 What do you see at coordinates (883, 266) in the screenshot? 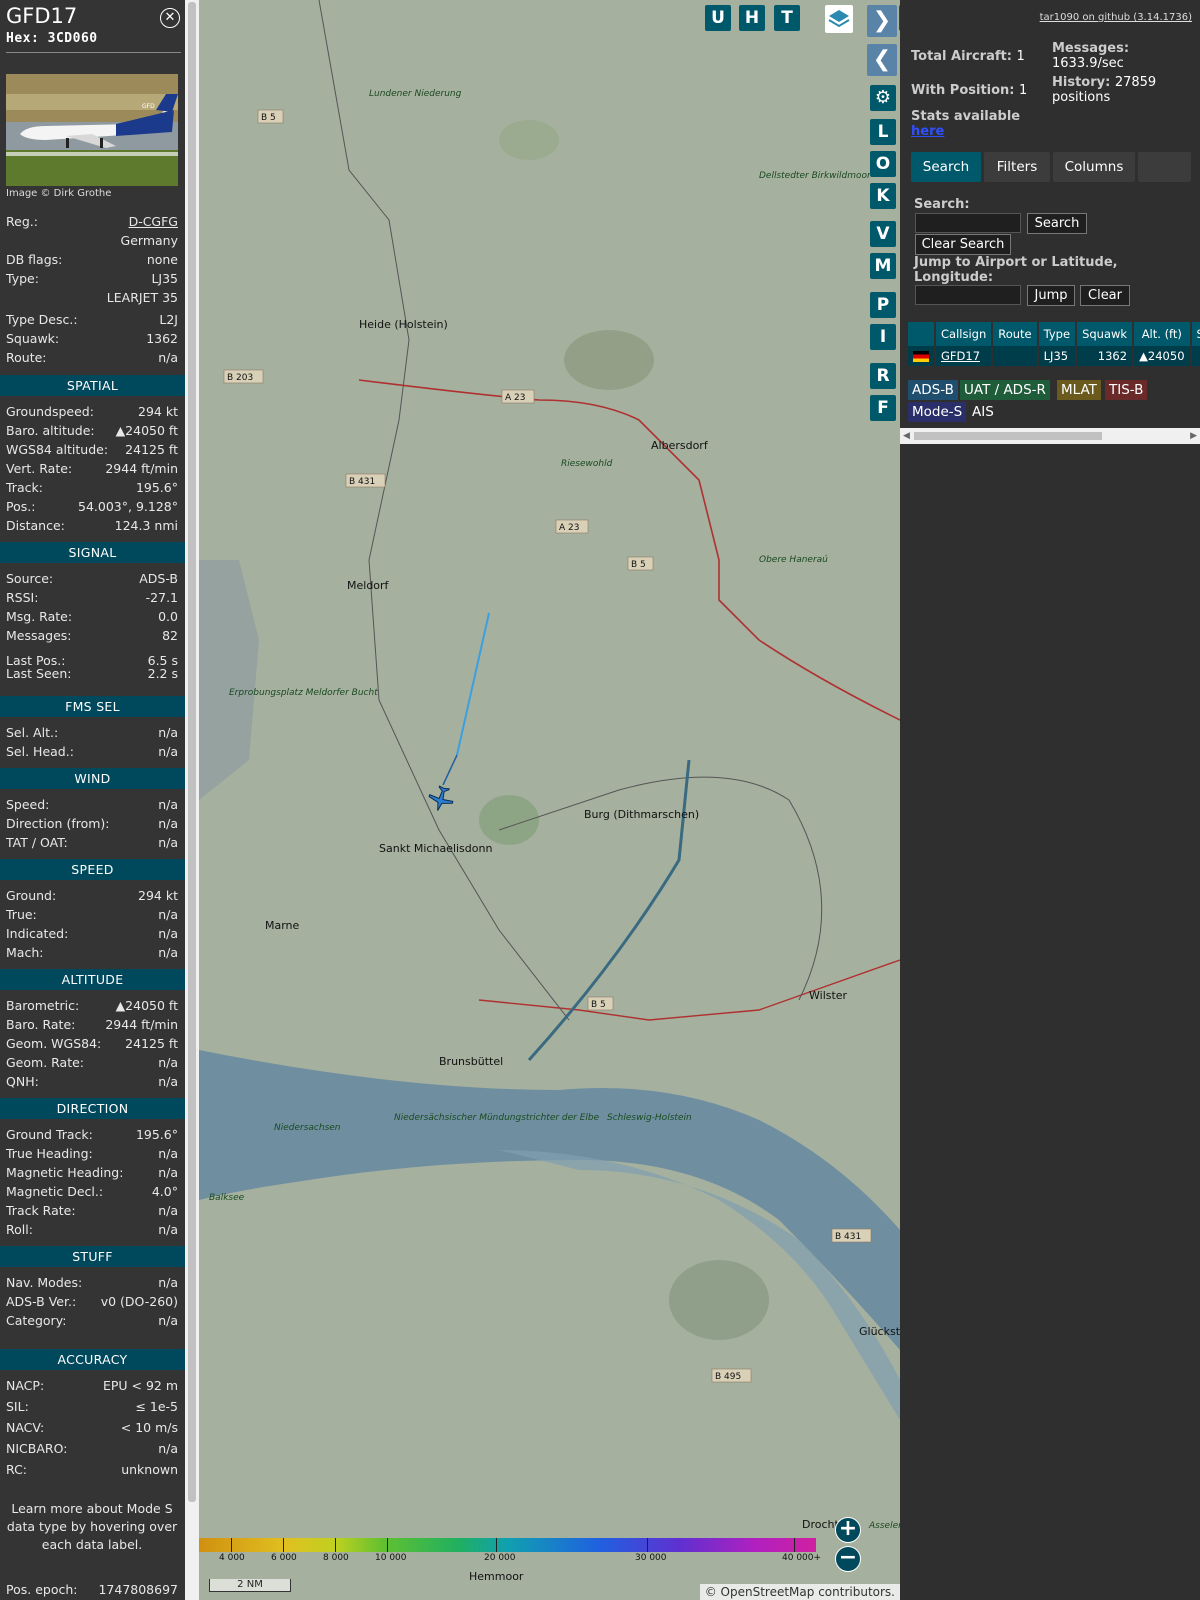
I see `map-button-m: M` at bounding box center [883, 266].